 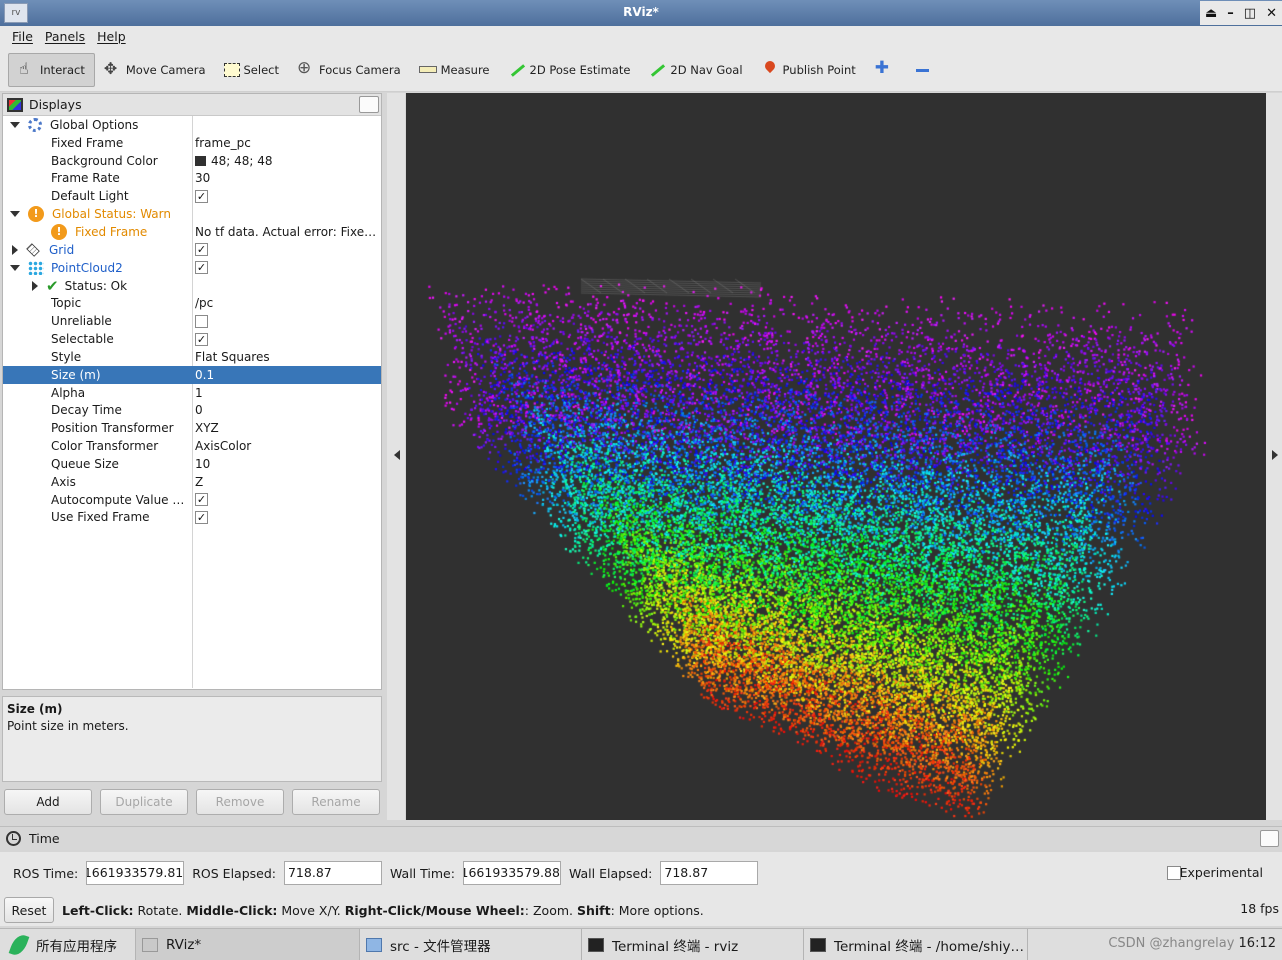 What do you see at coordinates (285, 303) in the screenshot?
I see `property-value: /pc` at bounding box center [285, 303].